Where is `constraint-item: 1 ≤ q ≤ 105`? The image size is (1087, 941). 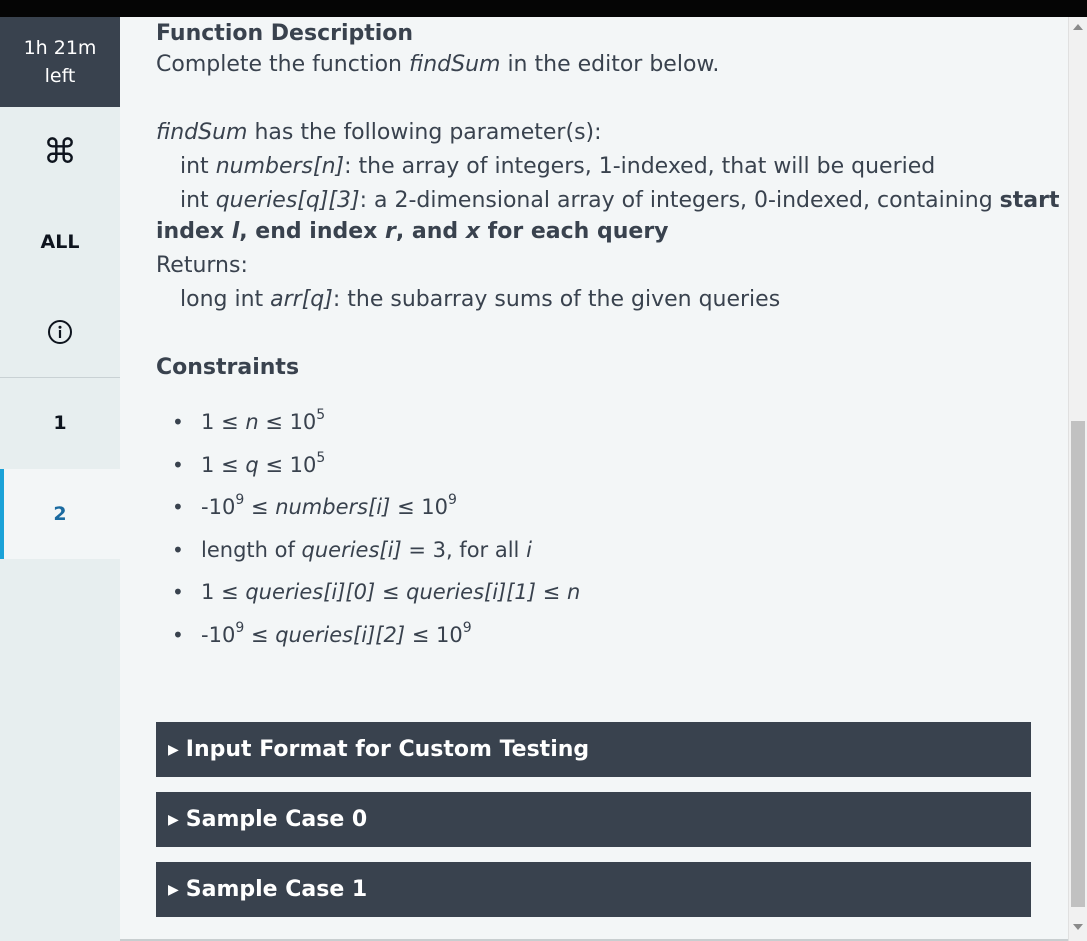
constraint-item: 1 ≤ q ≤ 105 is located at coordinates (368, 471).